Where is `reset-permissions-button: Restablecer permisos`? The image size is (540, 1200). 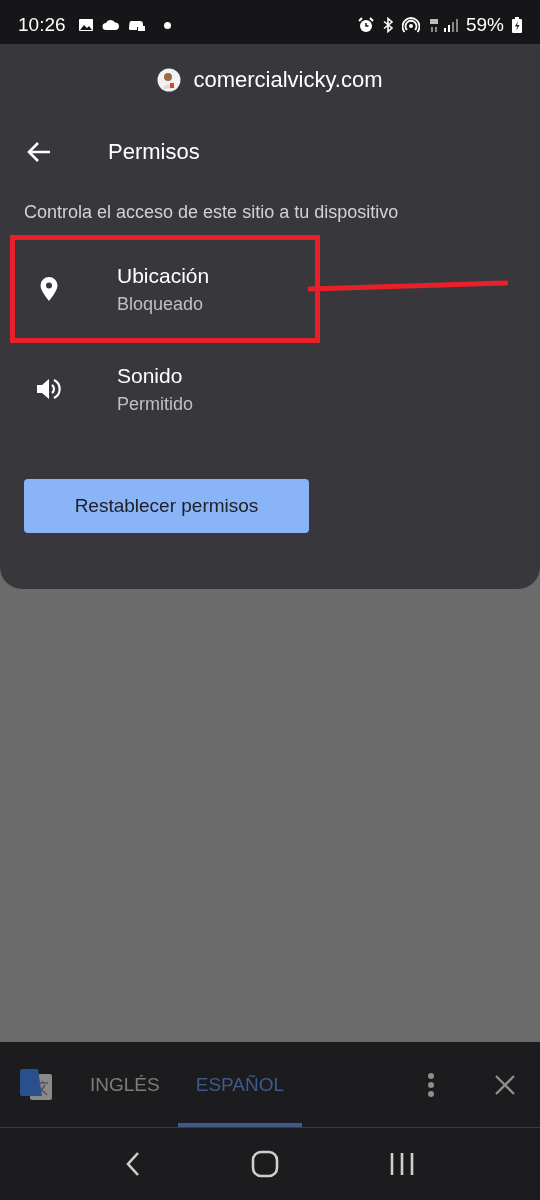
reset-permissions-button: Restablecer permisos is located at coordinates (166, 506).